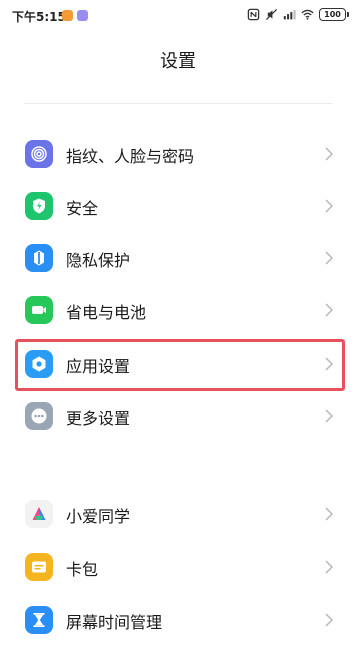  I want to click on page-title: 设置, so click(178, 61).